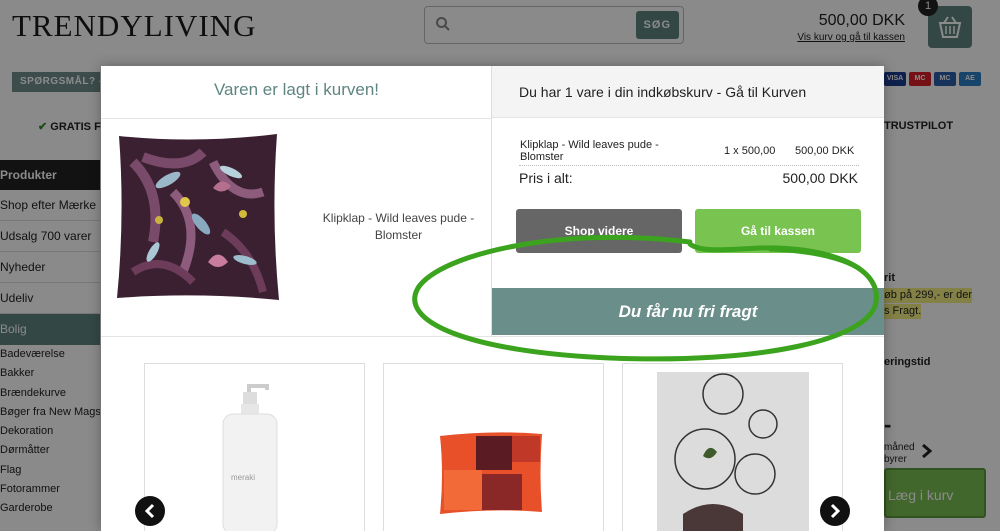 This screenshot has width=1000, height=531. I want to click on total-label: Pris i alt:, so click(546, 178).